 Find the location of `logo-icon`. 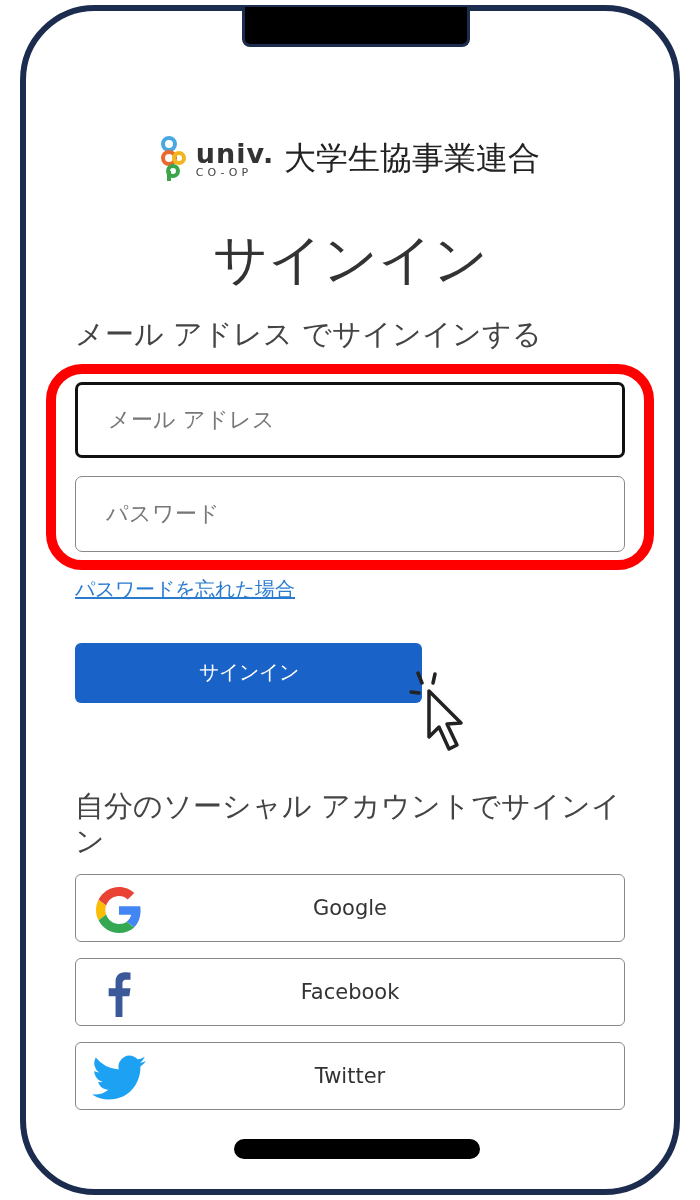

logo-icon is located at coordinates (172, 159).